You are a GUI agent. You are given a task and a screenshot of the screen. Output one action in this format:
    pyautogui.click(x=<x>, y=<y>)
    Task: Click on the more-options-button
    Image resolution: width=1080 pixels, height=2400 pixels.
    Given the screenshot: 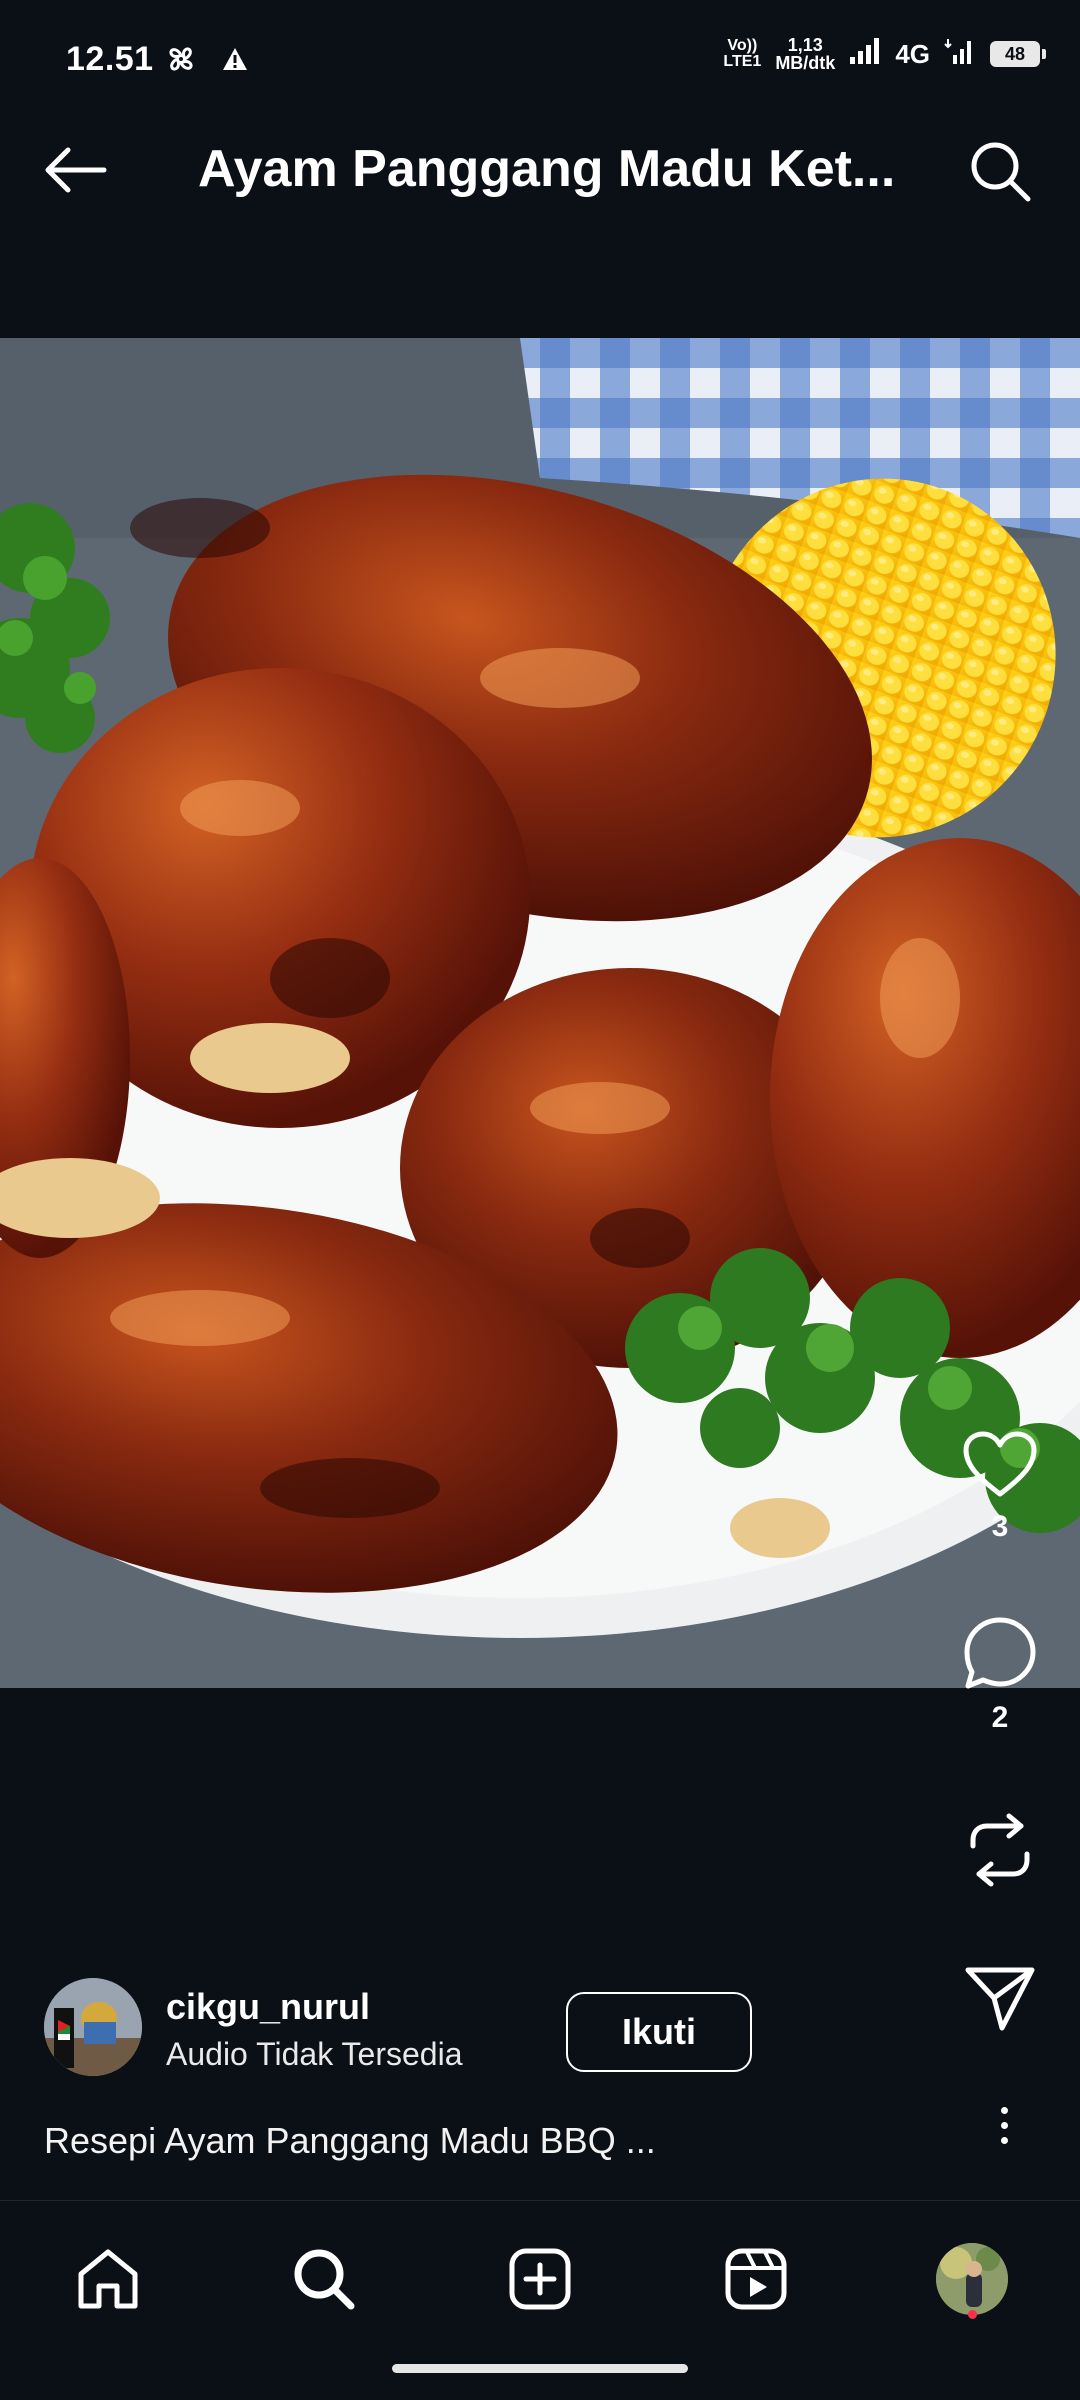 What is the action you would take?
    pyautogui.click(x=1004, y=2125)
    